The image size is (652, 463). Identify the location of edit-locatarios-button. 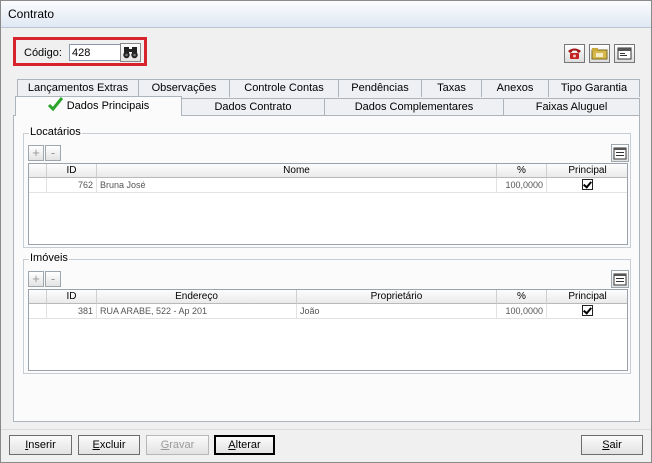
(620, 153).